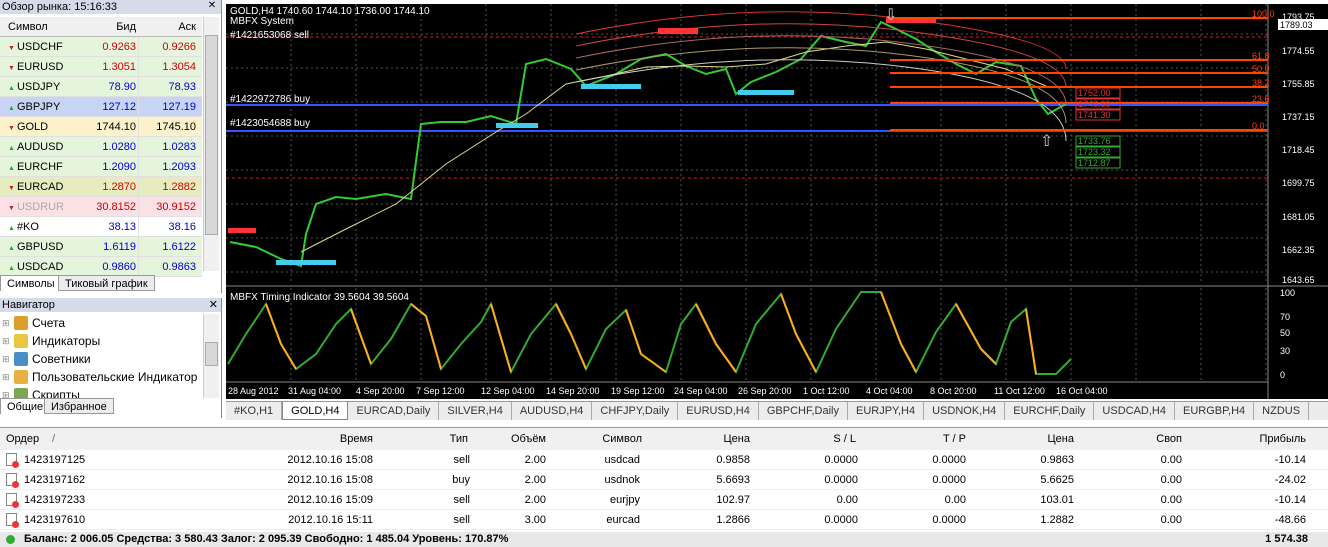 This screenshot has width=1328, height=547. What do you see at coordinates (22, 439) in the screenshot?
I see `col-order: Ордер` at bounding box center [22, 439].